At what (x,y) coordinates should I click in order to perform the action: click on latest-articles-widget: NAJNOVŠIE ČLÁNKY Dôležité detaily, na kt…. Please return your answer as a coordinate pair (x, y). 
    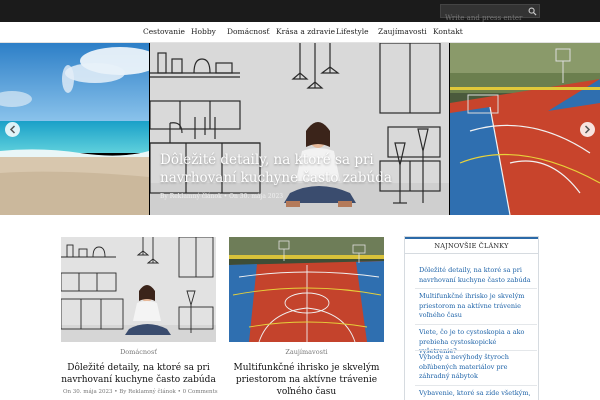
    Looking at the image, I should click on (471, 318).